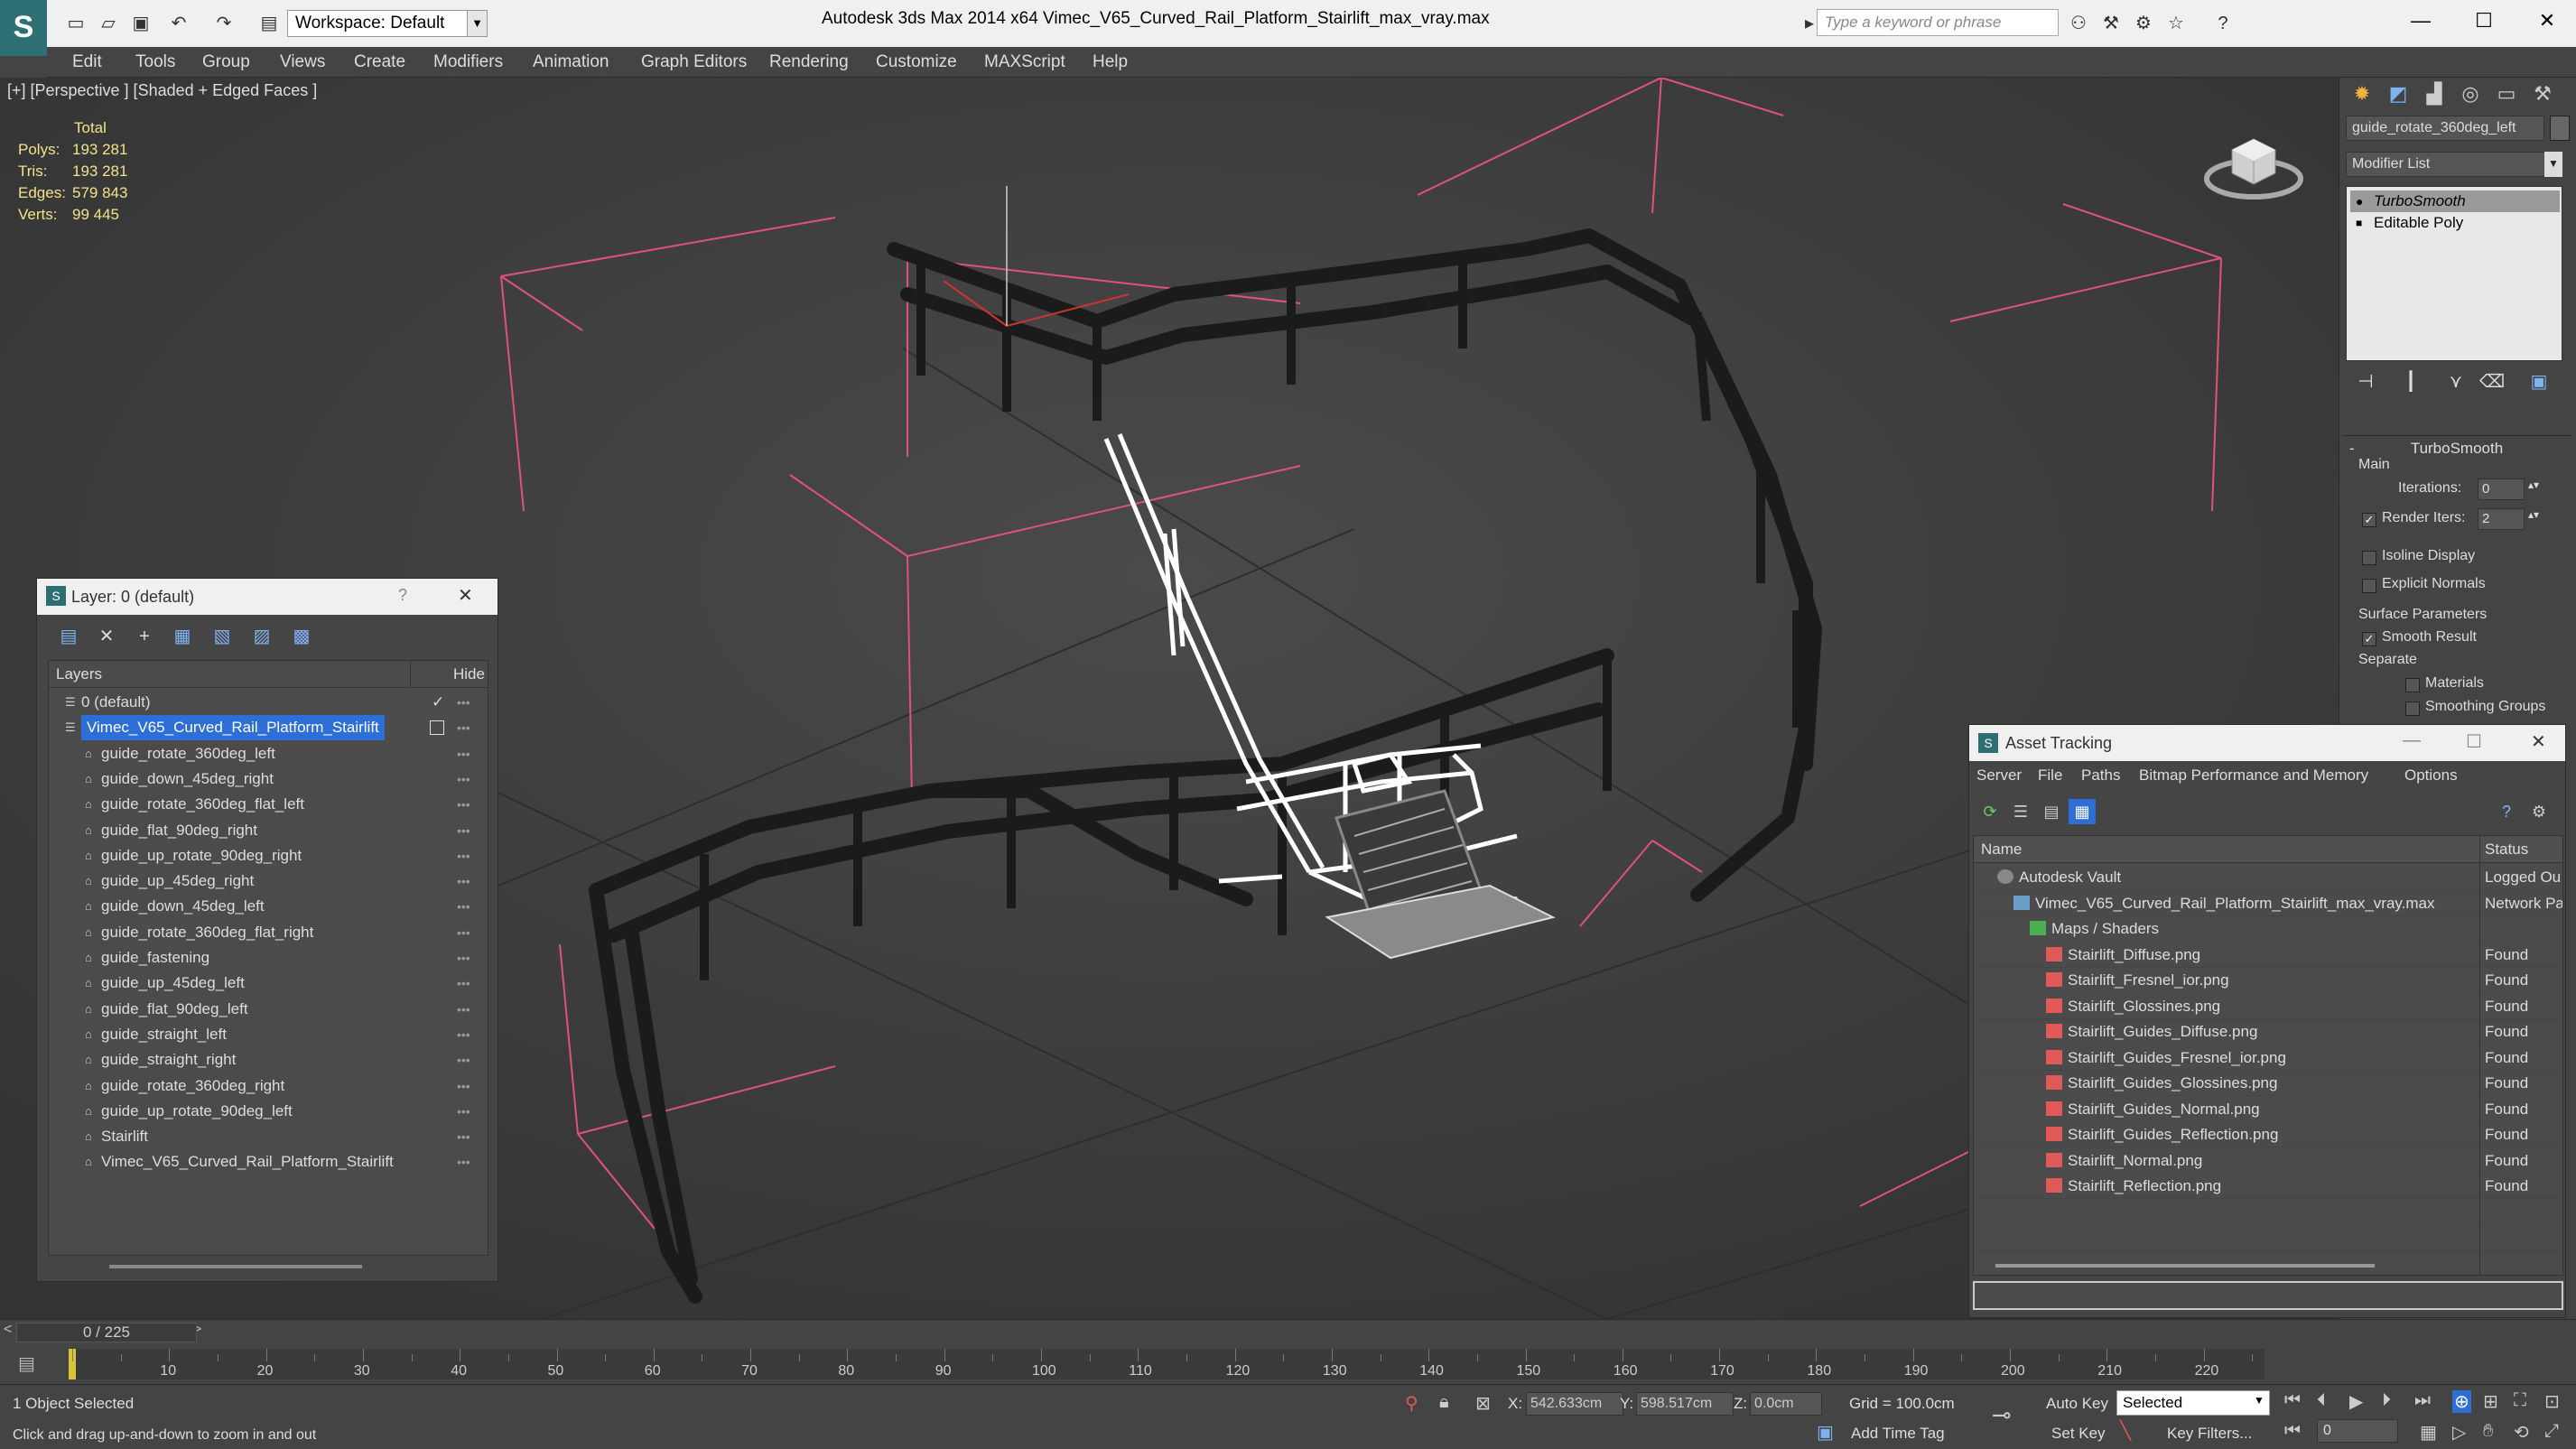 Image resolution: width=2576 pixels, height=1449 pixels. I want to click on save-file-icon: ▣, so click(141, 23).